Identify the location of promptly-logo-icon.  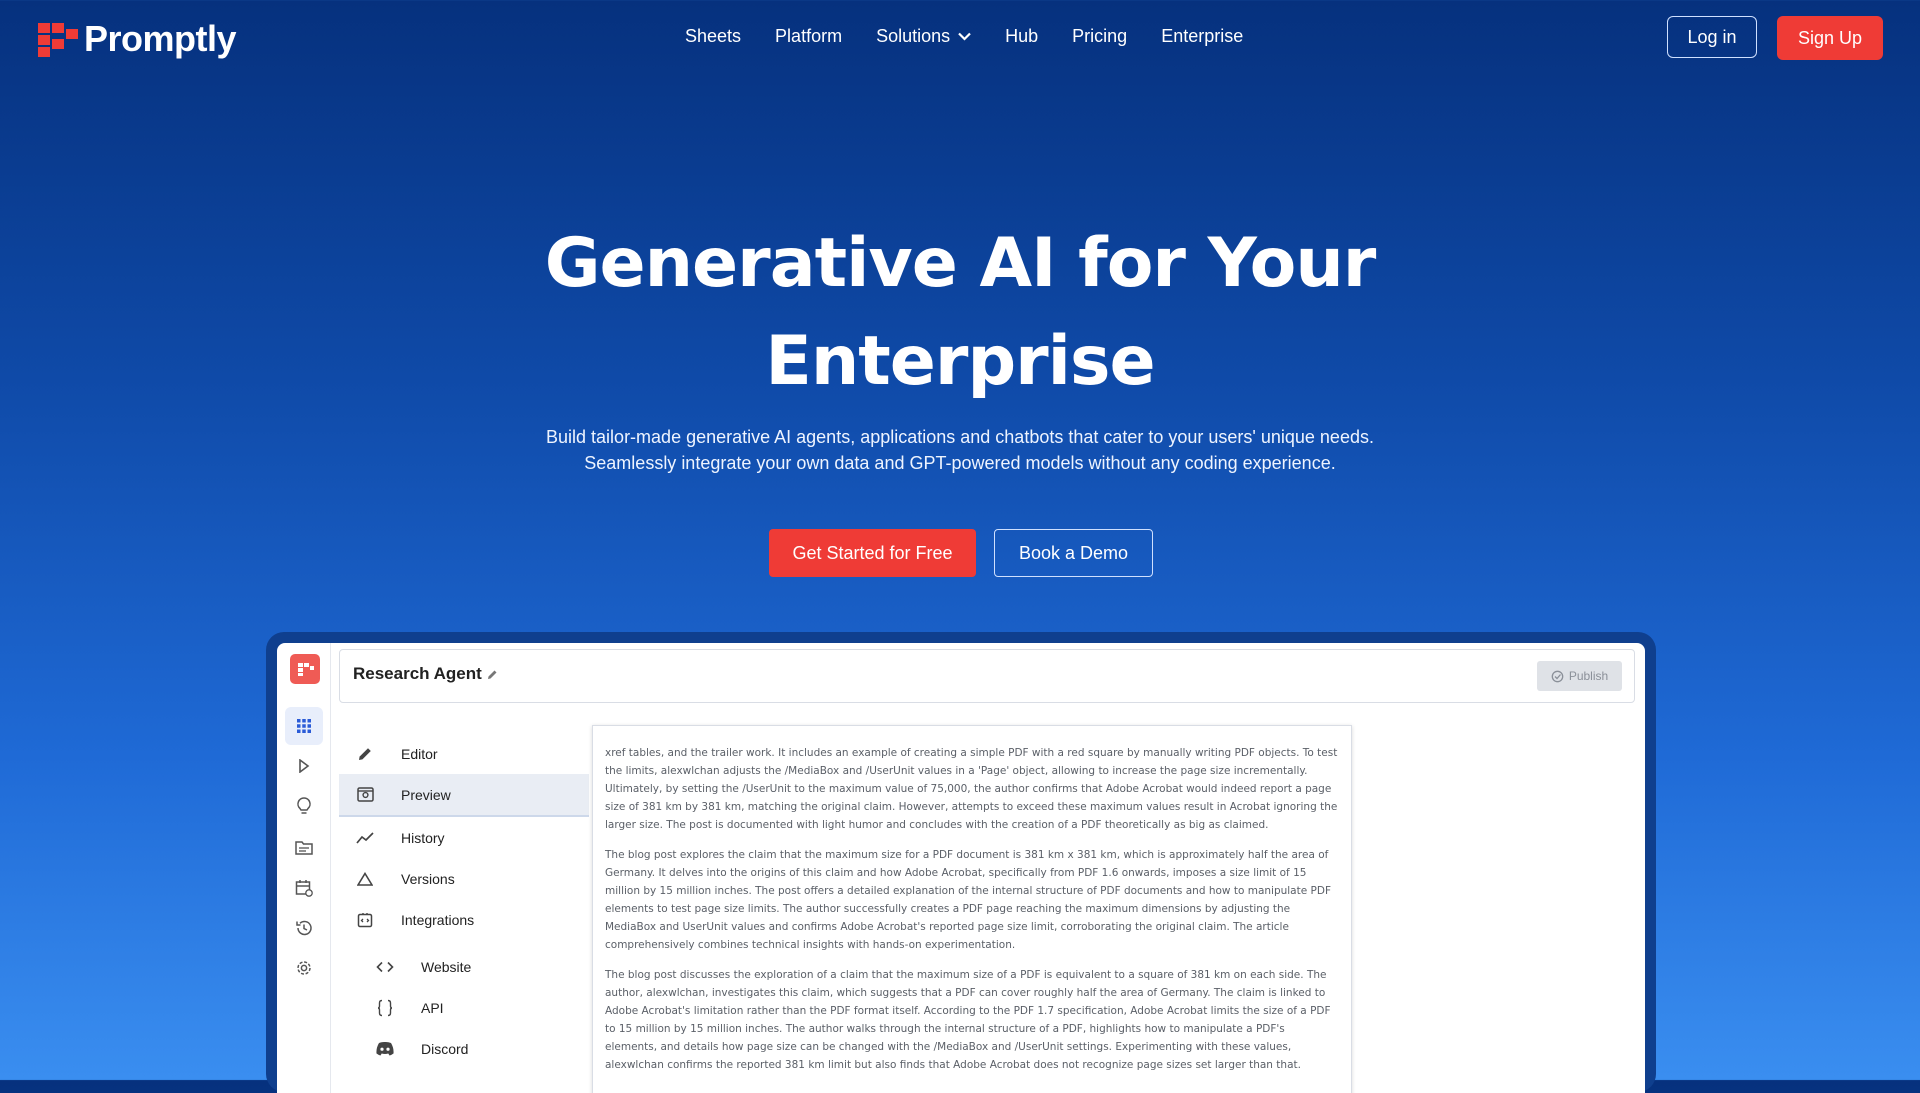
(58, 39).